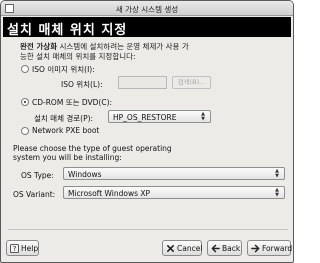 This screenshot has width=320, height=263. Describe the element at coordinates (174, 192) in the screenshot. I see `os-variant-combo: Microsoft Windows XP ▲ ▼` at that location.